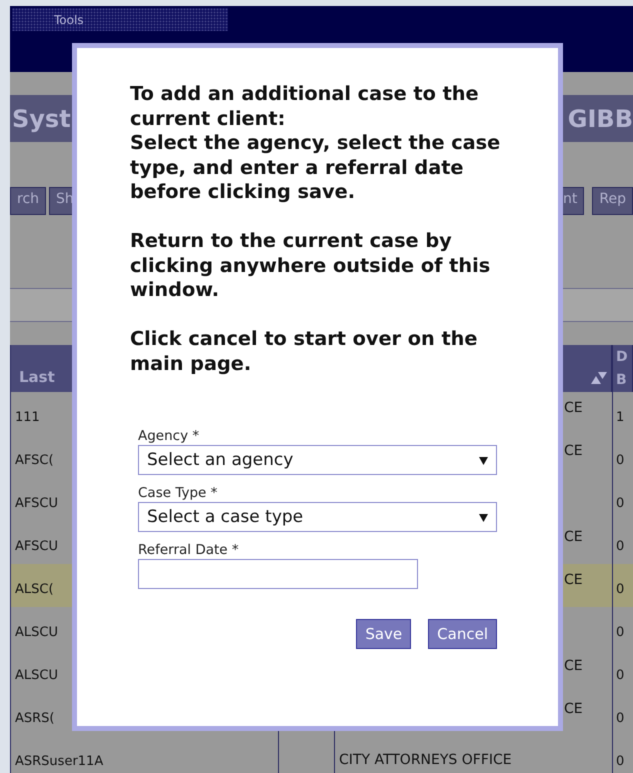 The height and width of the screenshot is (773, 633). What do you see at coordinates (612, 201) in the screenshot?
I see `nav-button: Rep` at bounding box center [612, 201].